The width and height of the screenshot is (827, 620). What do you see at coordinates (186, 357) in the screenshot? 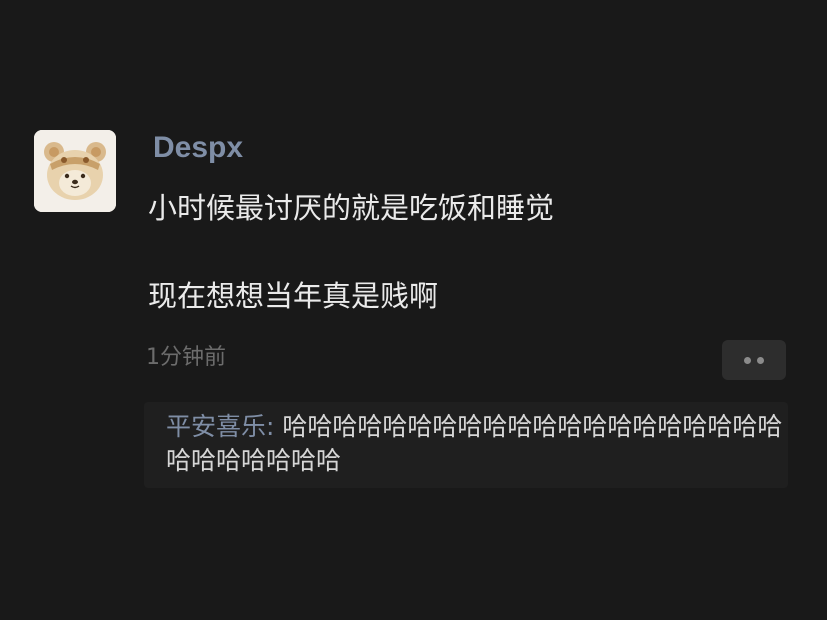
I see `post-timestamp: 1分钟前` at bounding box center [186, 357].